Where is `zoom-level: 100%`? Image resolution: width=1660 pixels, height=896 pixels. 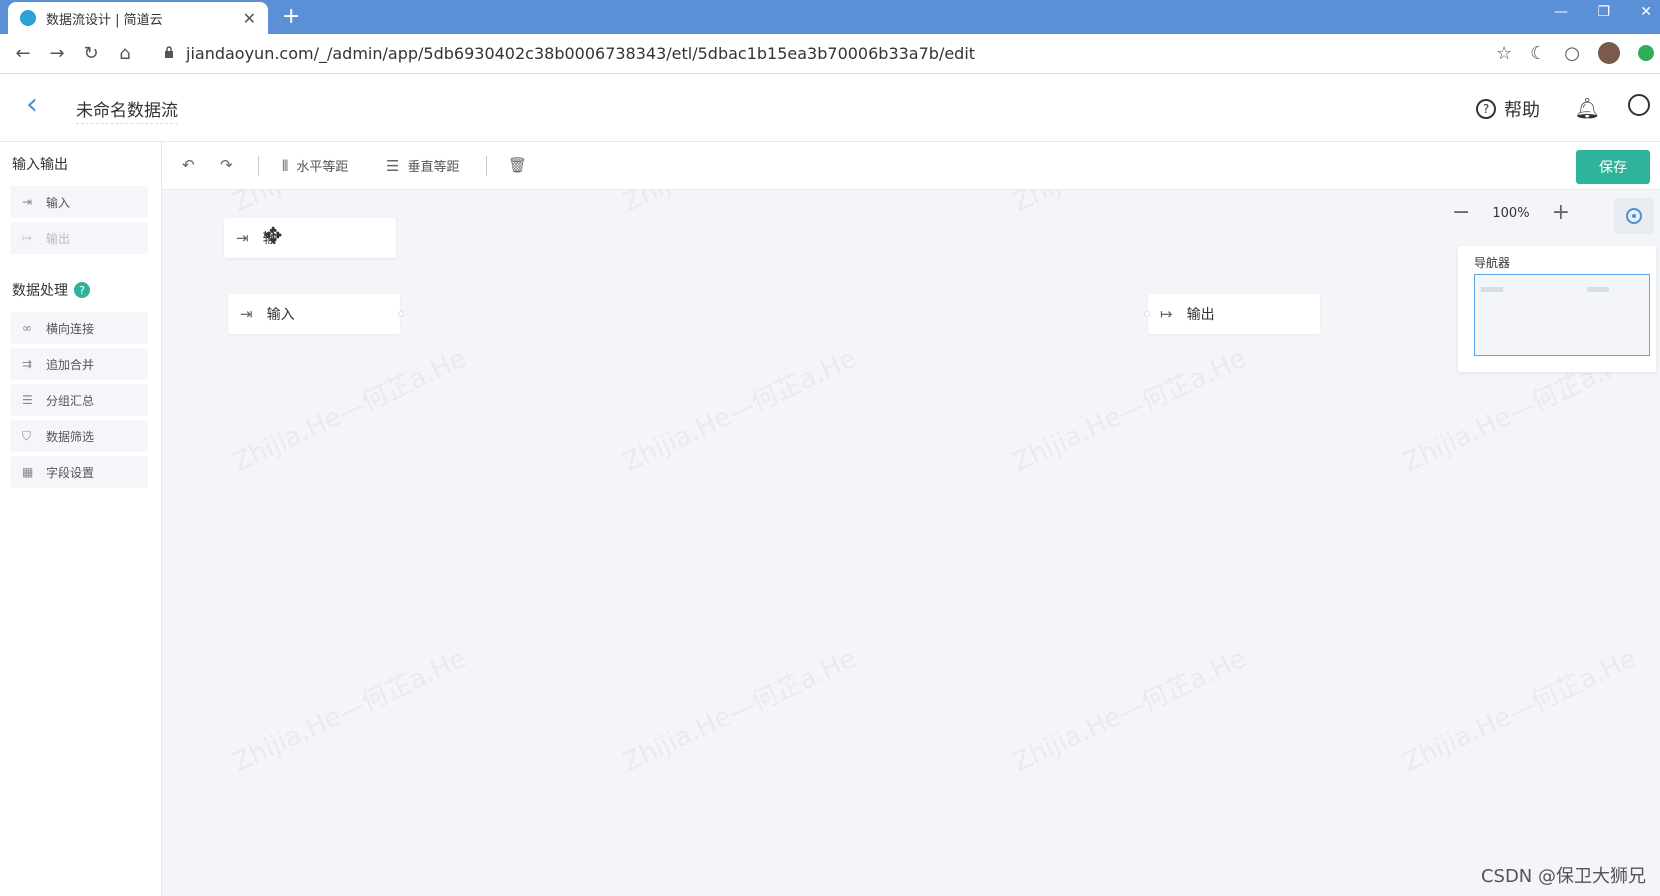
zoom-level: 100% is located at coordinates (1511, 213).